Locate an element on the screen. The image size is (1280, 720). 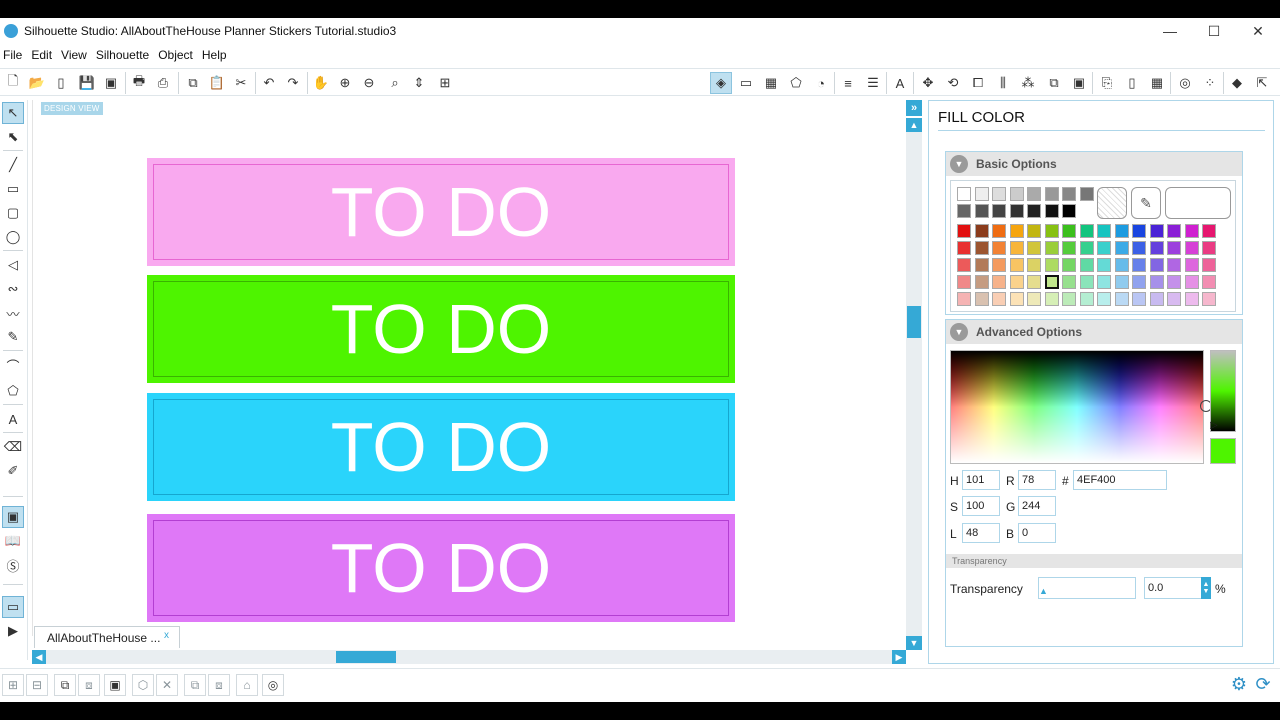
slider-handle-icon: ▲ is located at coordinates (1043, 591).